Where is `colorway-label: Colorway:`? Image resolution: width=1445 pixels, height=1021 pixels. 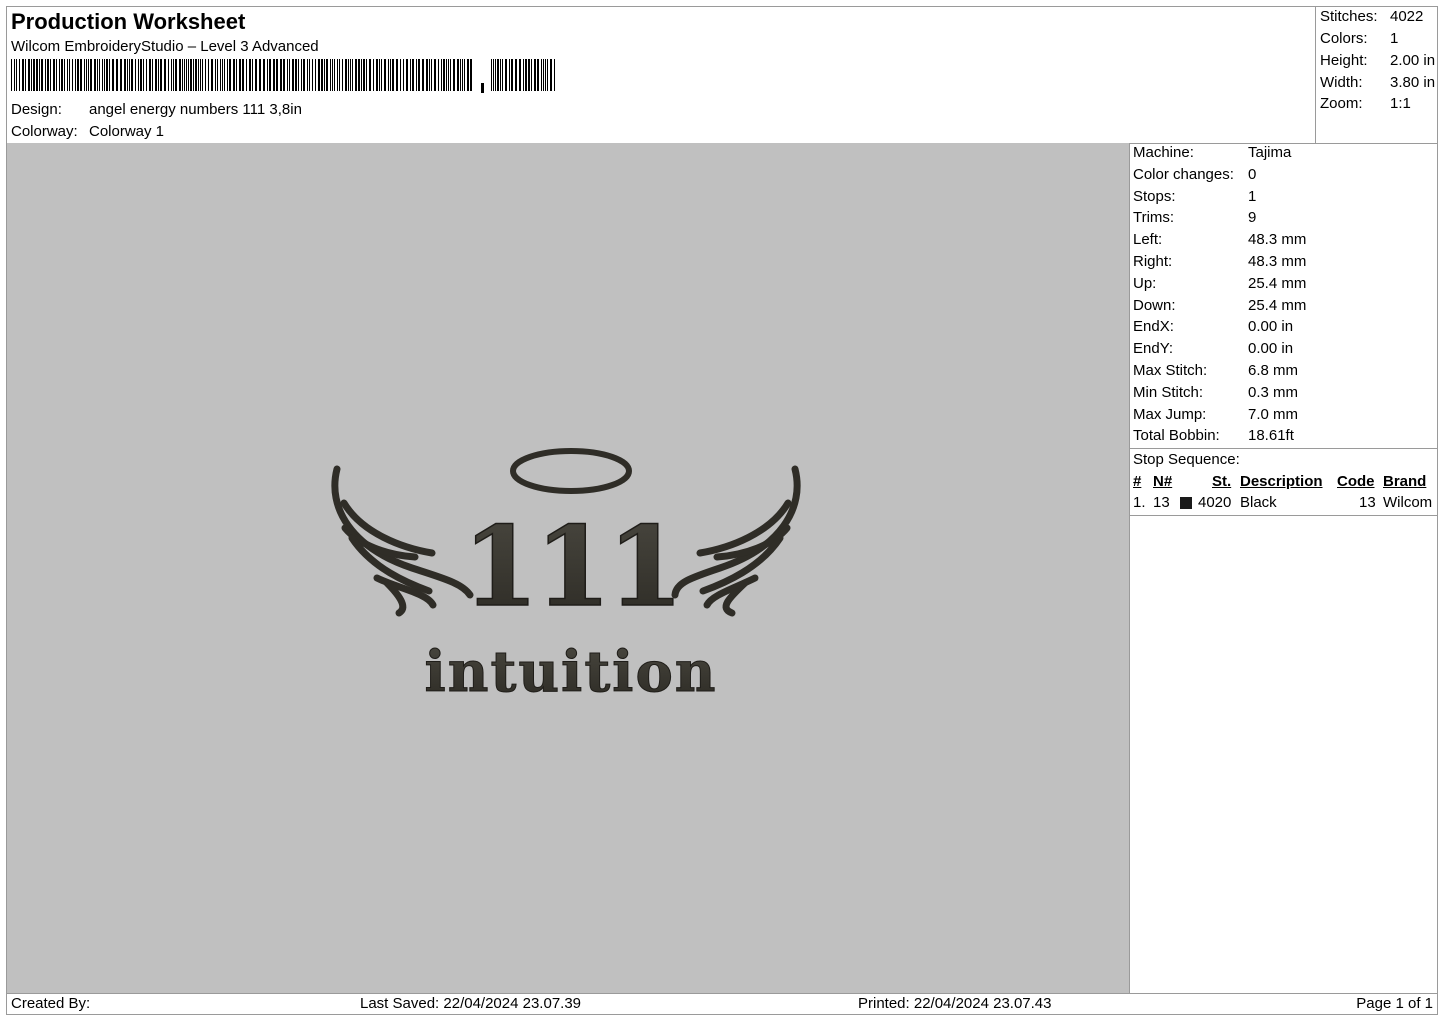 colorway-label: Colorway: is located at coordinates (44, 131).